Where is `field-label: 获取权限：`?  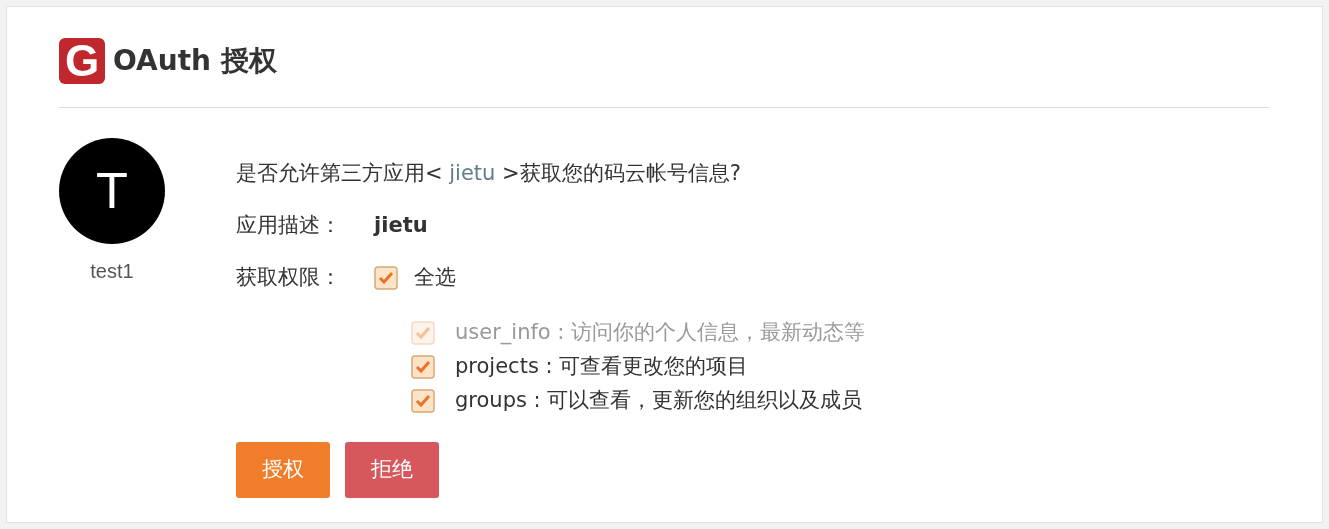 field-label: 获取权限： is located at coordinates (289, 278).